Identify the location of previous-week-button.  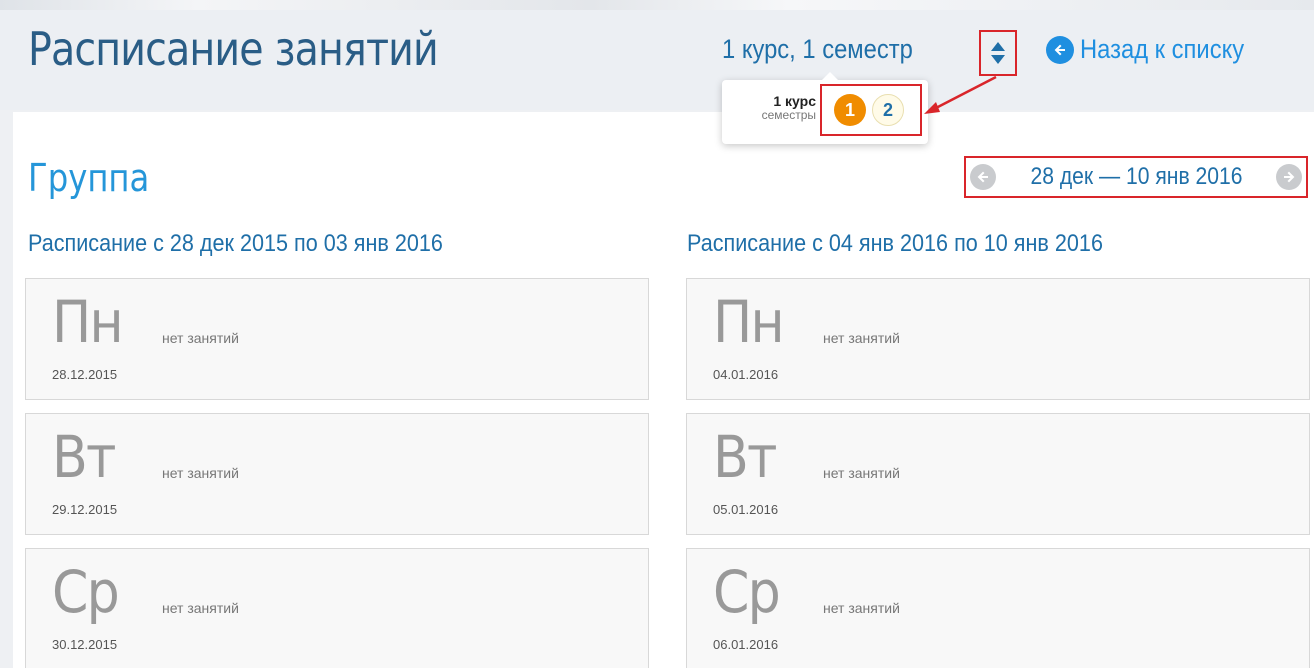
(983, 177).